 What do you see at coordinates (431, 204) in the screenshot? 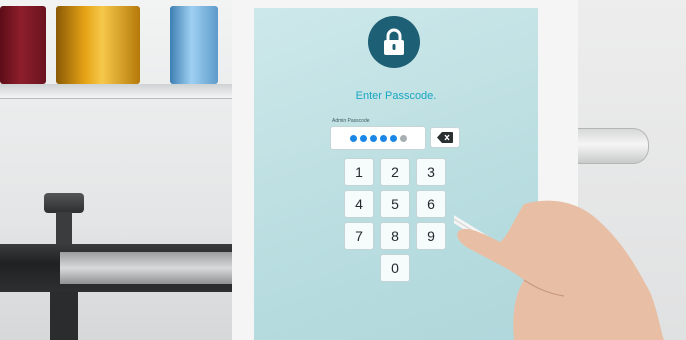
I see `keypad-key-6: 6` at bounding box center [431, 204].